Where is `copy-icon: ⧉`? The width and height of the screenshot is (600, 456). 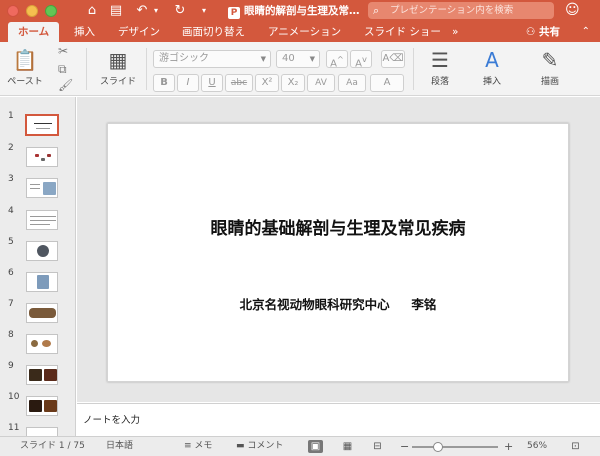 copy-icon: ⧉ is located at coordinates (62, 69).